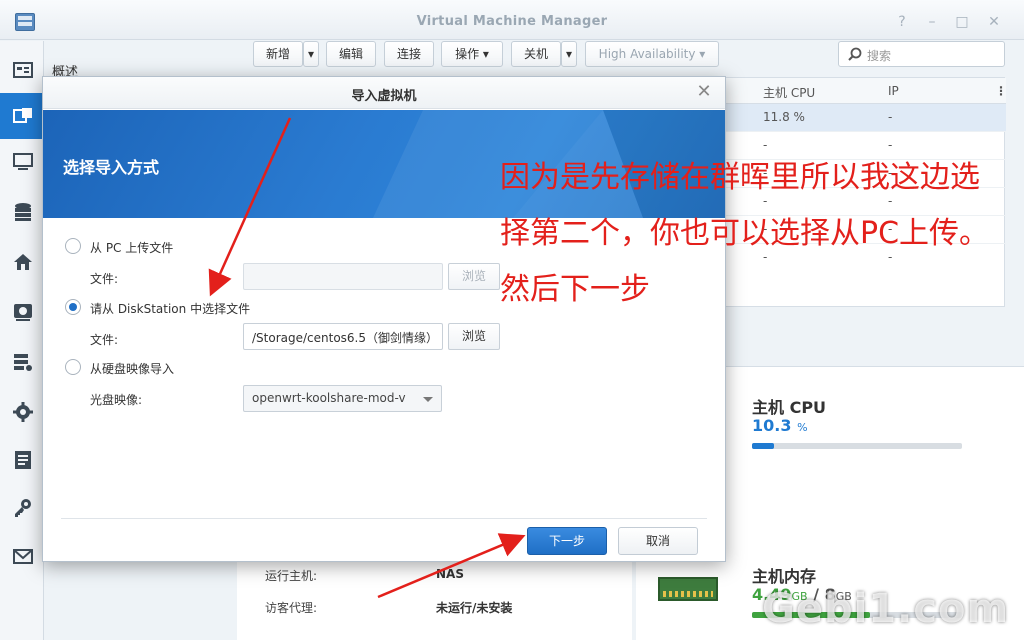 This screenshot has width=1024, height=640. What do you see at coordinates (902, 22) in the screenshot?
I see `help-icon: ?` at bounding box center [902, 22].